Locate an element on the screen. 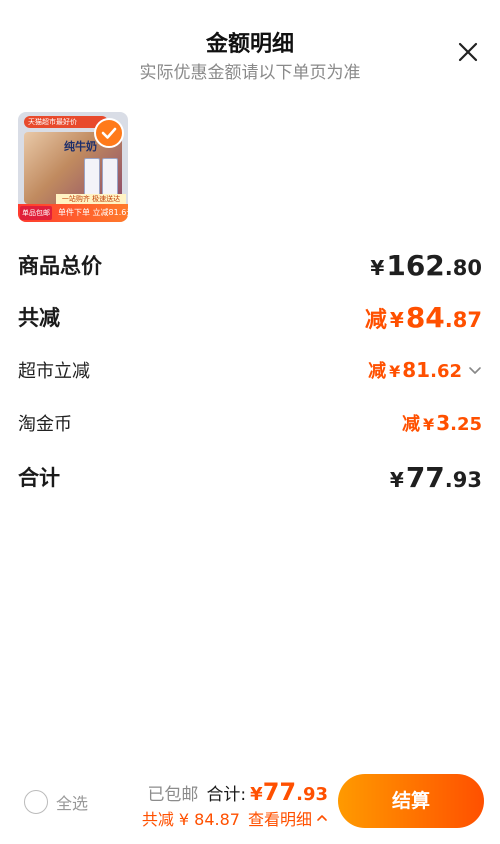  price-integer: 162 is located at coordinates (415, 265).